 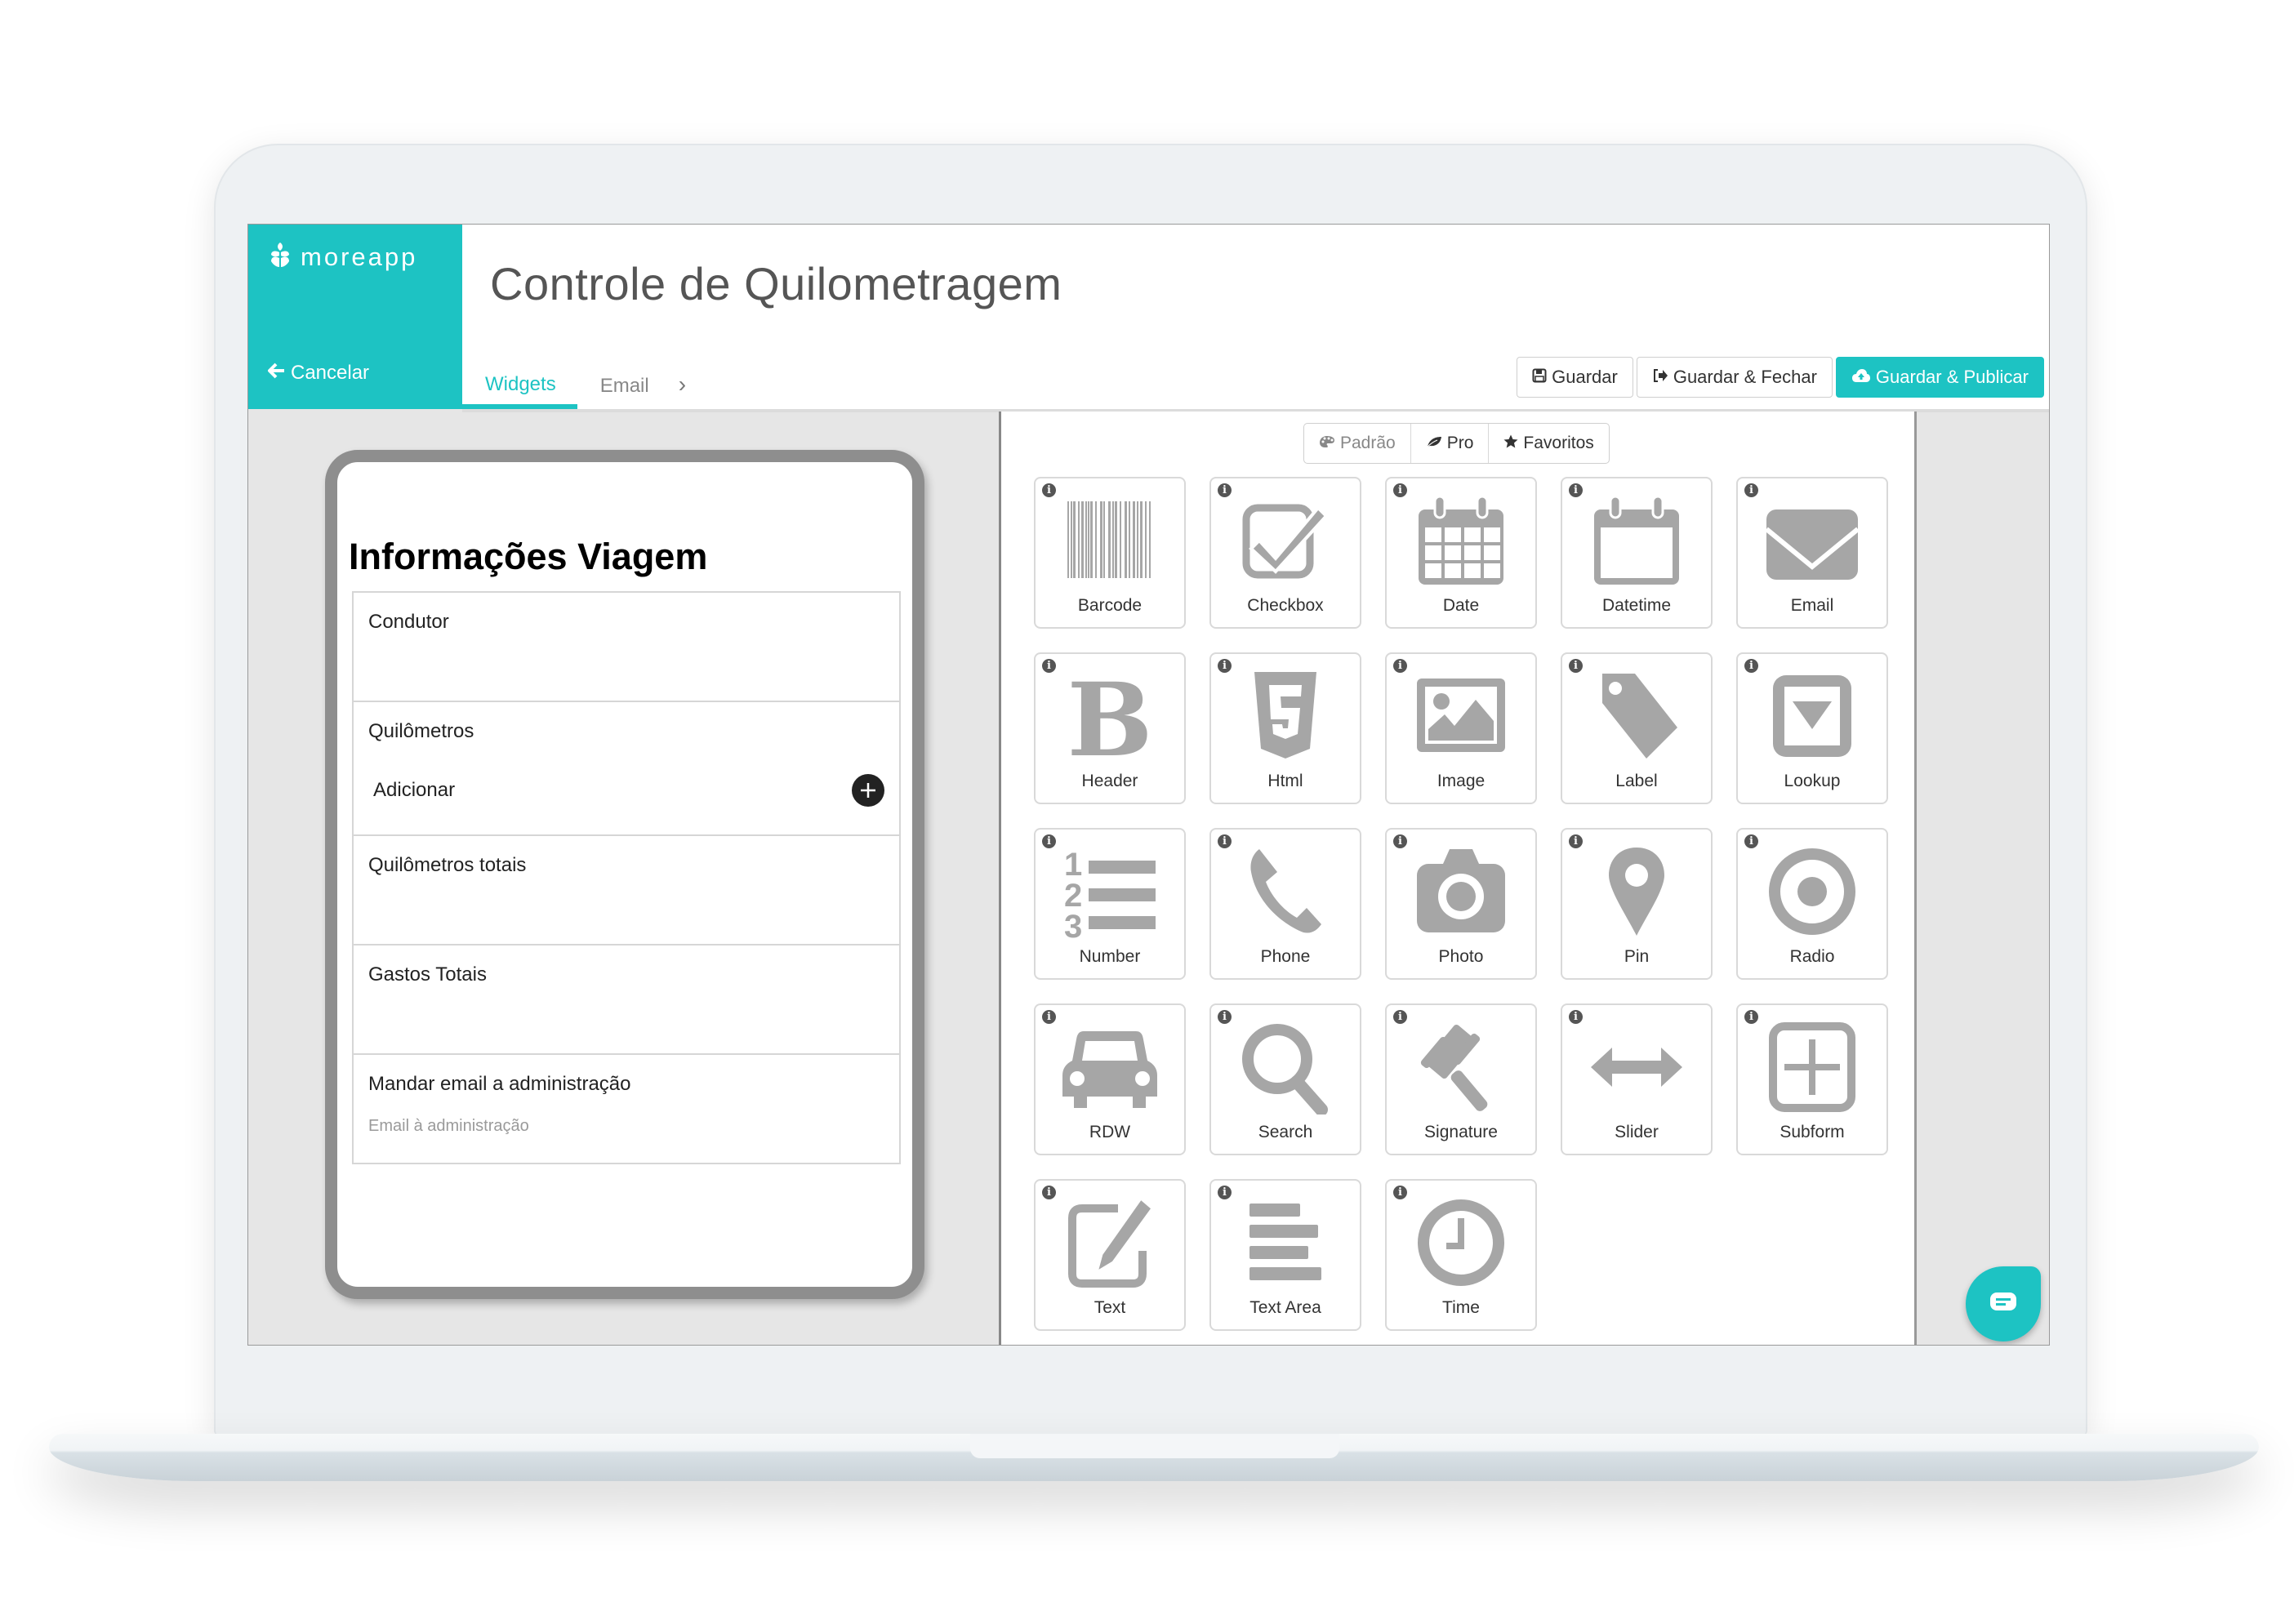 What do you see at coordinates (1461, 904) in the screenshot?
I see `widget-tile-photo: i Photo` at bounding box center [1461, 904].